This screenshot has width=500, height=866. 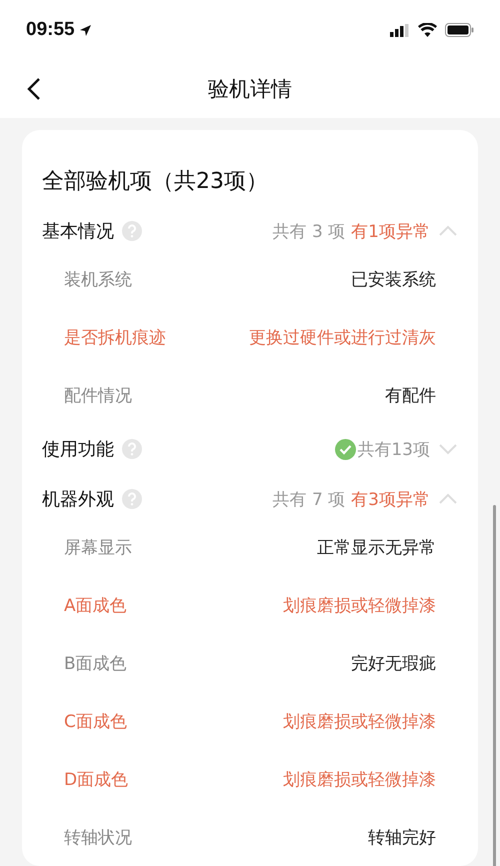 I want to click on signal-icon, so click(x=400, y=30).